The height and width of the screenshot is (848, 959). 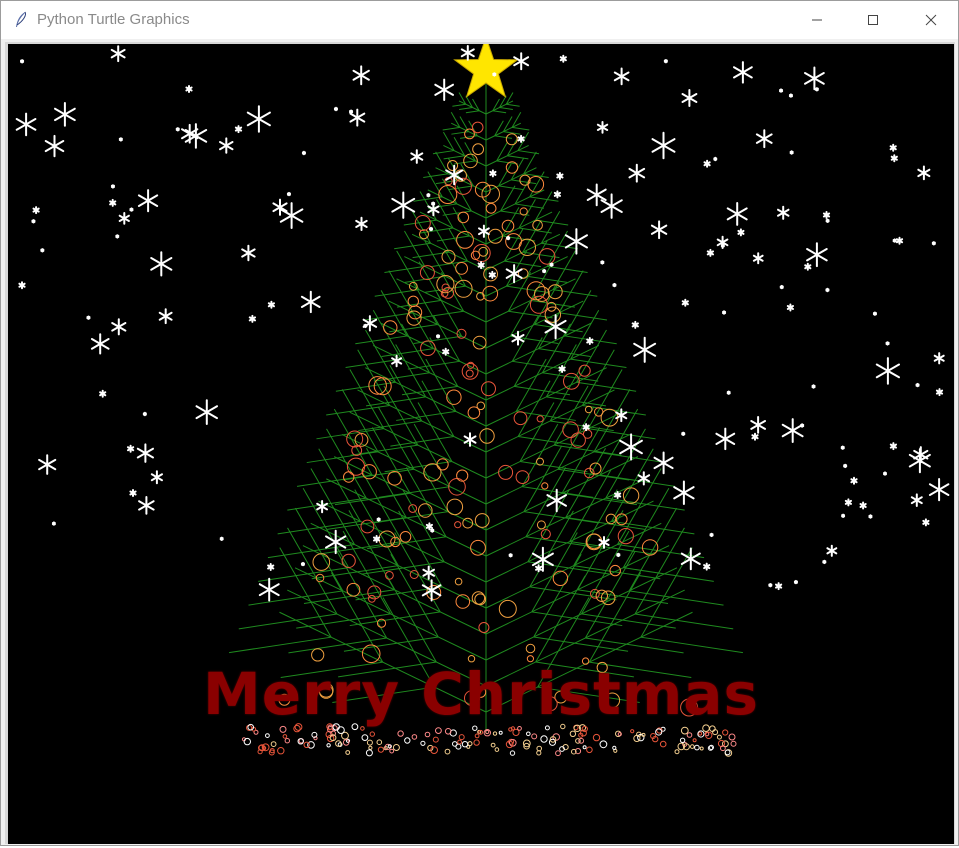 I want to click on minimize-icon, so click(x=817, y=20).